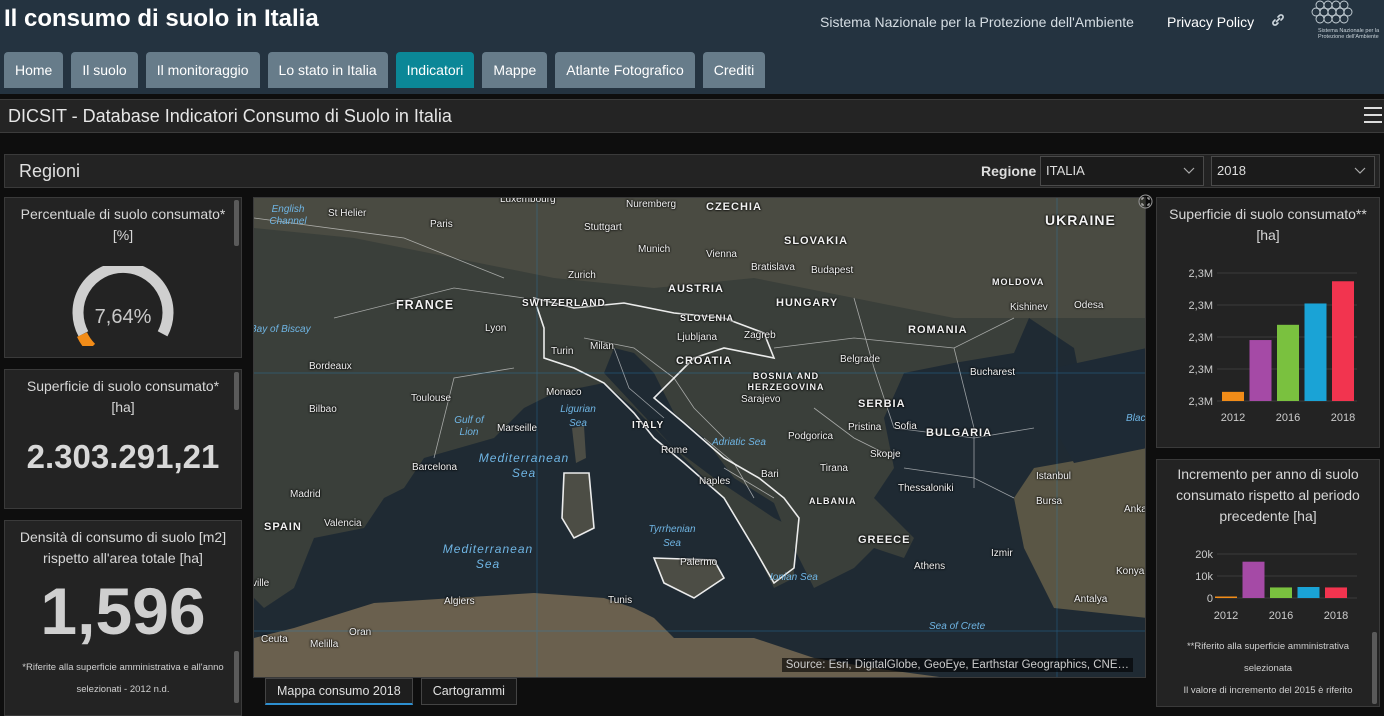 The height and width of the screenshot is (716, 1384). I want to click on nav-tab-mappe: Mappe, so click(515, 70).